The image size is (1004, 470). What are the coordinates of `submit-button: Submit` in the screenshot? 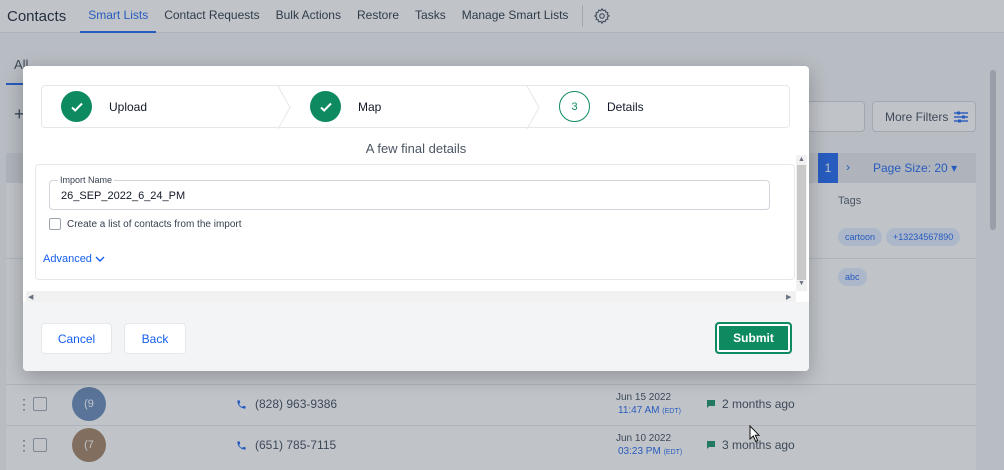 It's located at (753, 338).